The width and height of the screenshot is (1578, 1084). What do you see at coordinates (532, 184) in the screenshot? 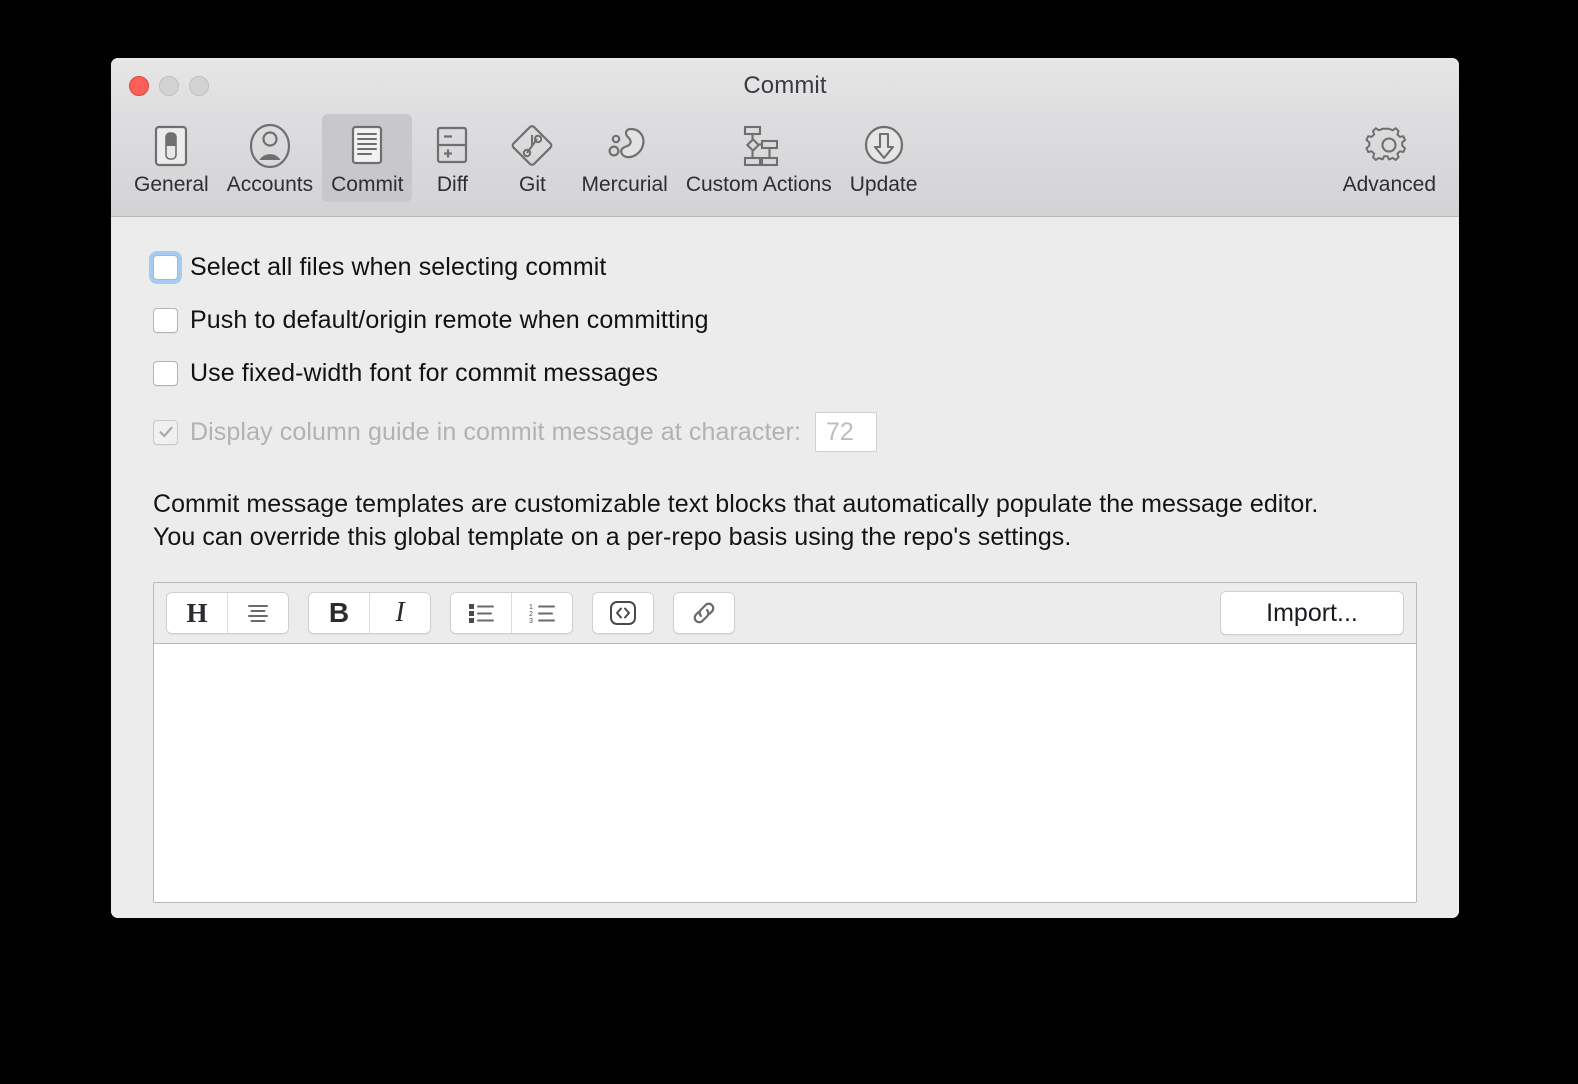
I see `toolbar-item-label: Git` at bounding box center [532, 184].